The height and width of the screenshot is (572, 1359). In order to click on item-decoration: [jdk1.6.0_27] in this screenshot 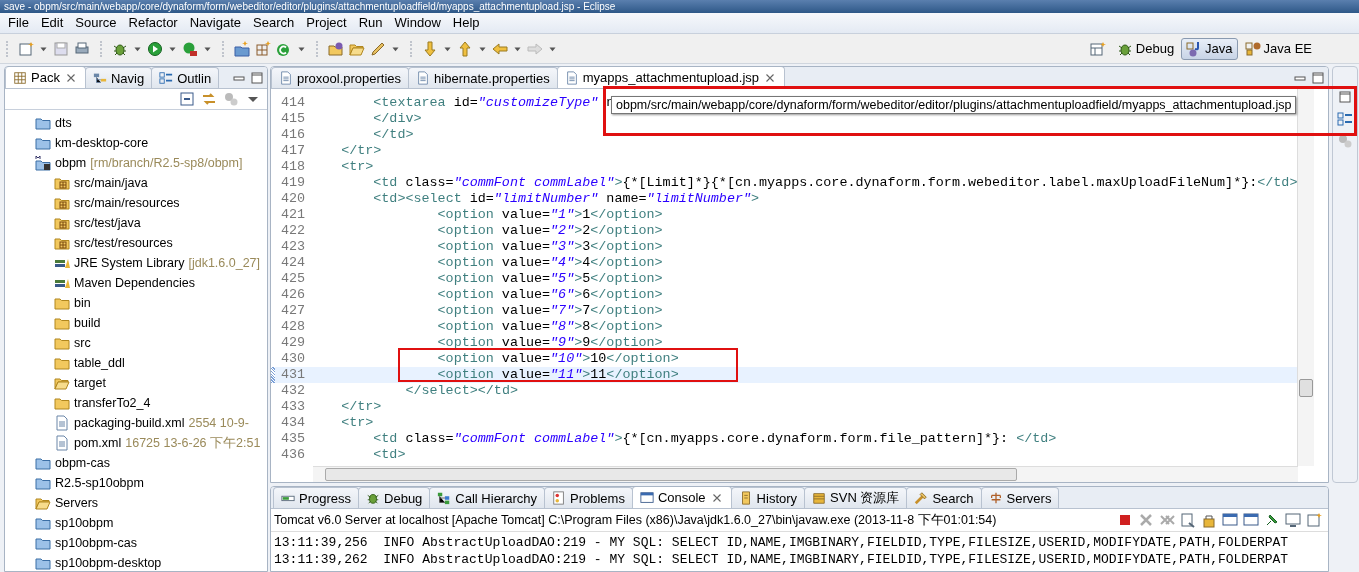, I will do `click(224, 263)`.